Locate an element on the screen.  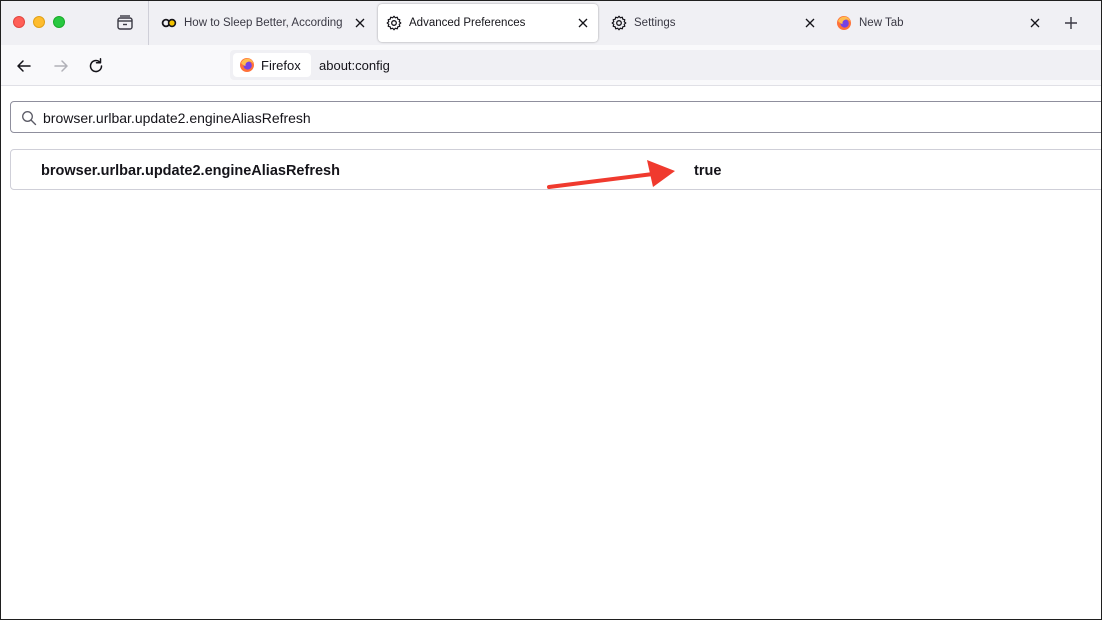
tab-title: Advanced Preferences is located at coordinates (467, 23).